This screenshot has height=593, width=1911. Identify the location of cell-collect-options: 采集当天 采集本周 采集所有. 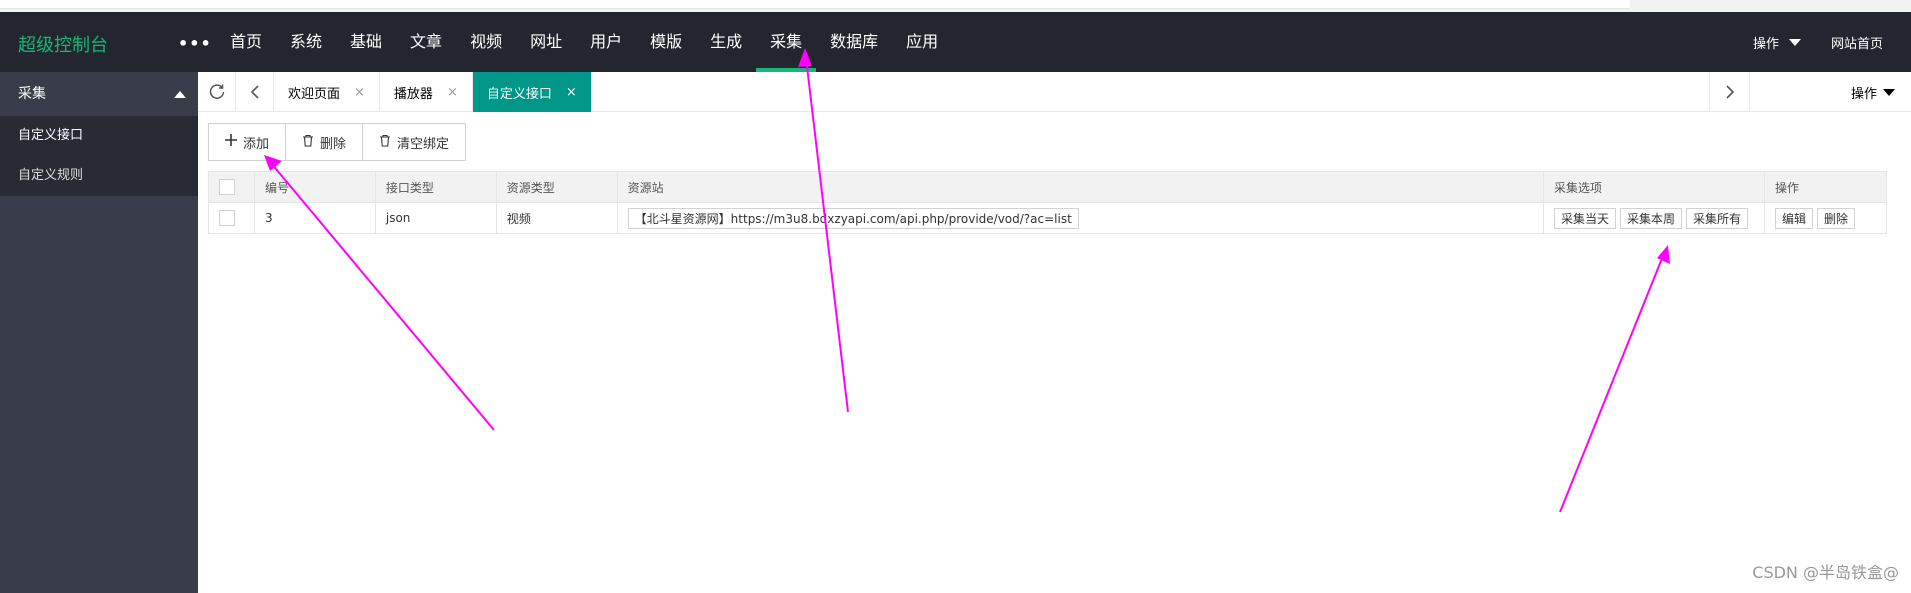
(1653, 218).